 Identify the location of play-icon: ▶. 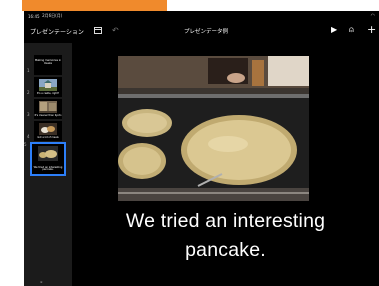
(334, 29).